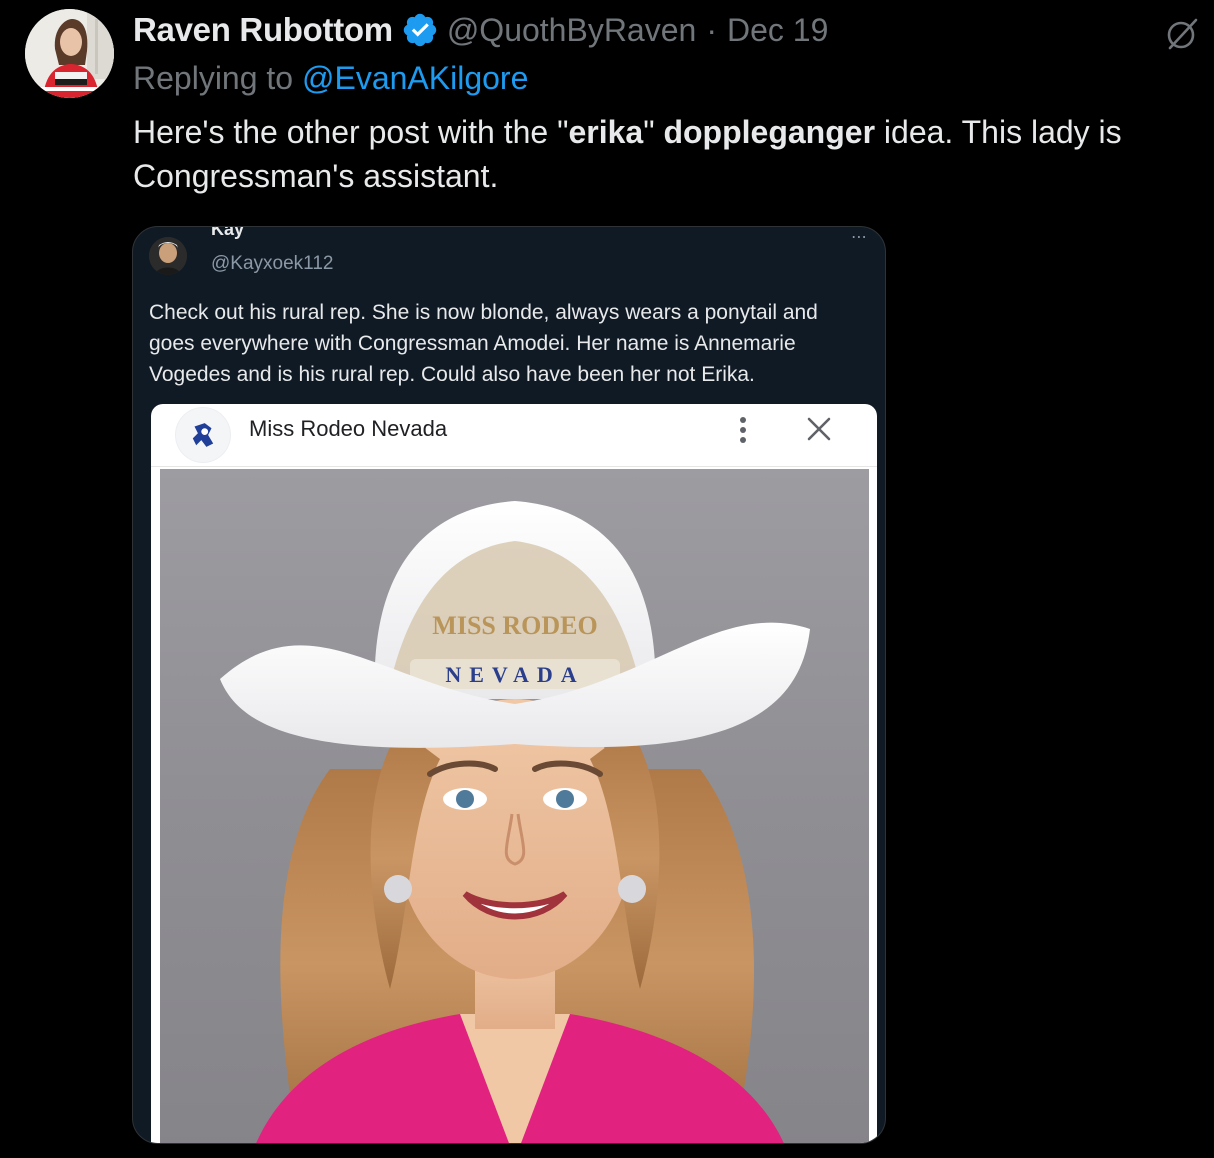  Describe the element at coordinates (1182, 34) in the screenshot. I see `grok-icon` at that location.